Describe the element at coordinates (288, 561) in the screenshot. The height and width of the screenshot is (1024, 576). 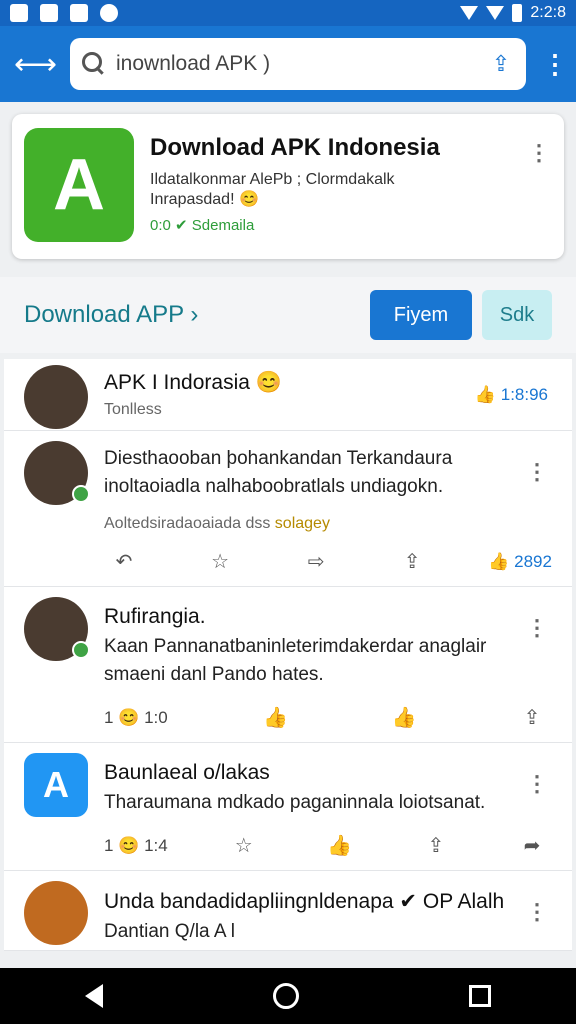
I see `post-actions: ↶ ☆ ⇨ ⇪ 👍 2892` at that location.